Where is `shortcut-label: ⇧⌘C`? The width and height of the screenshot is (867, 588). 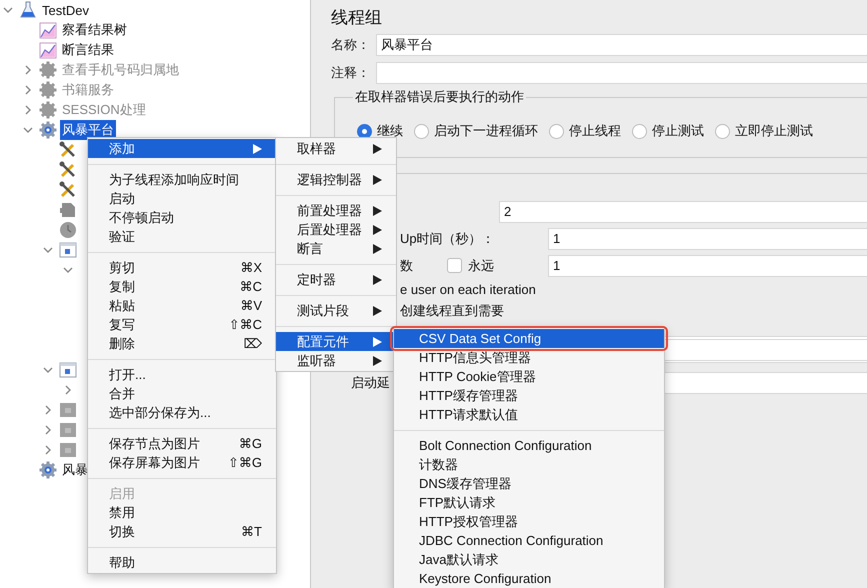 shortcut-label: ⇧⌘C is located at coordinates (245, 324).